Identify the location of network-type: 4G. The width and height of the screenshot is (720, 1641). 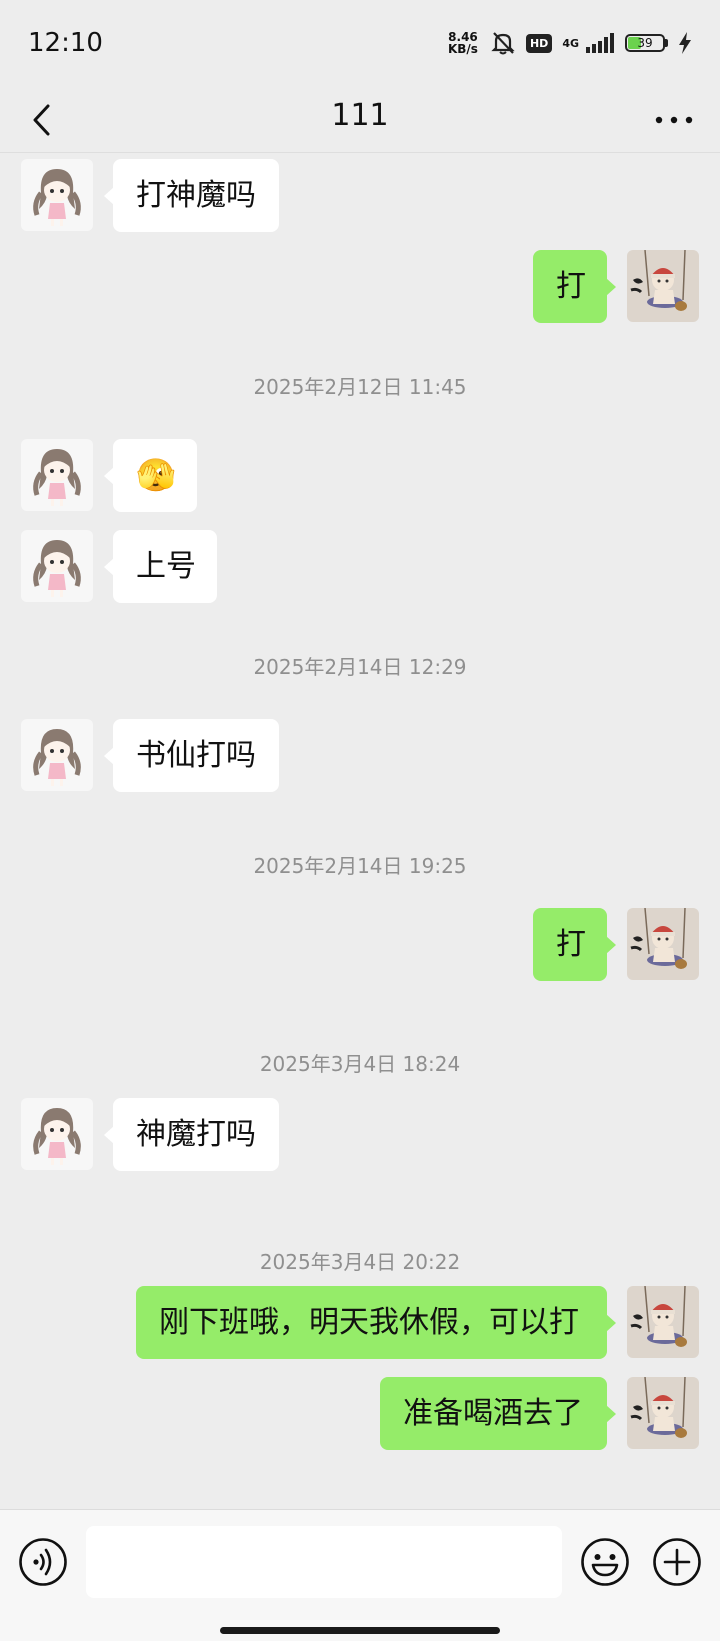
(570, 43).